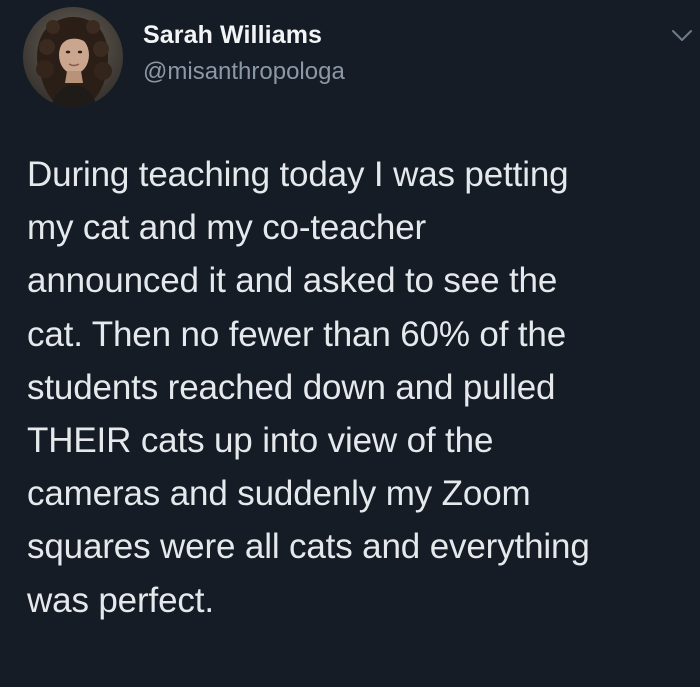 The width and height of the screenshot is (700, 687). Describe the element at coordinates (682, 36) in the screenshot. I see `chevron-down-icon` at that location.